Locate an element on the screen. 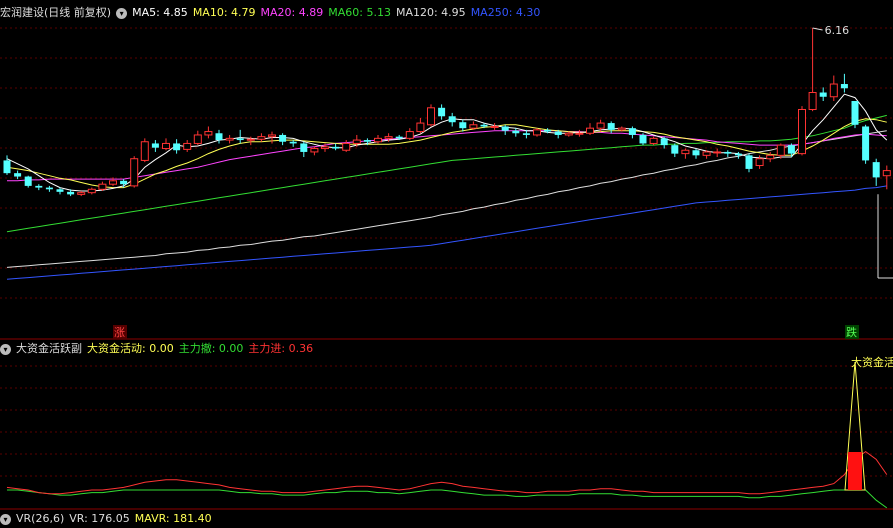 The width and height of the screenshot is (893, 528). legend-ma10: MA10: 4.79 is located at coordinates (224, 12).